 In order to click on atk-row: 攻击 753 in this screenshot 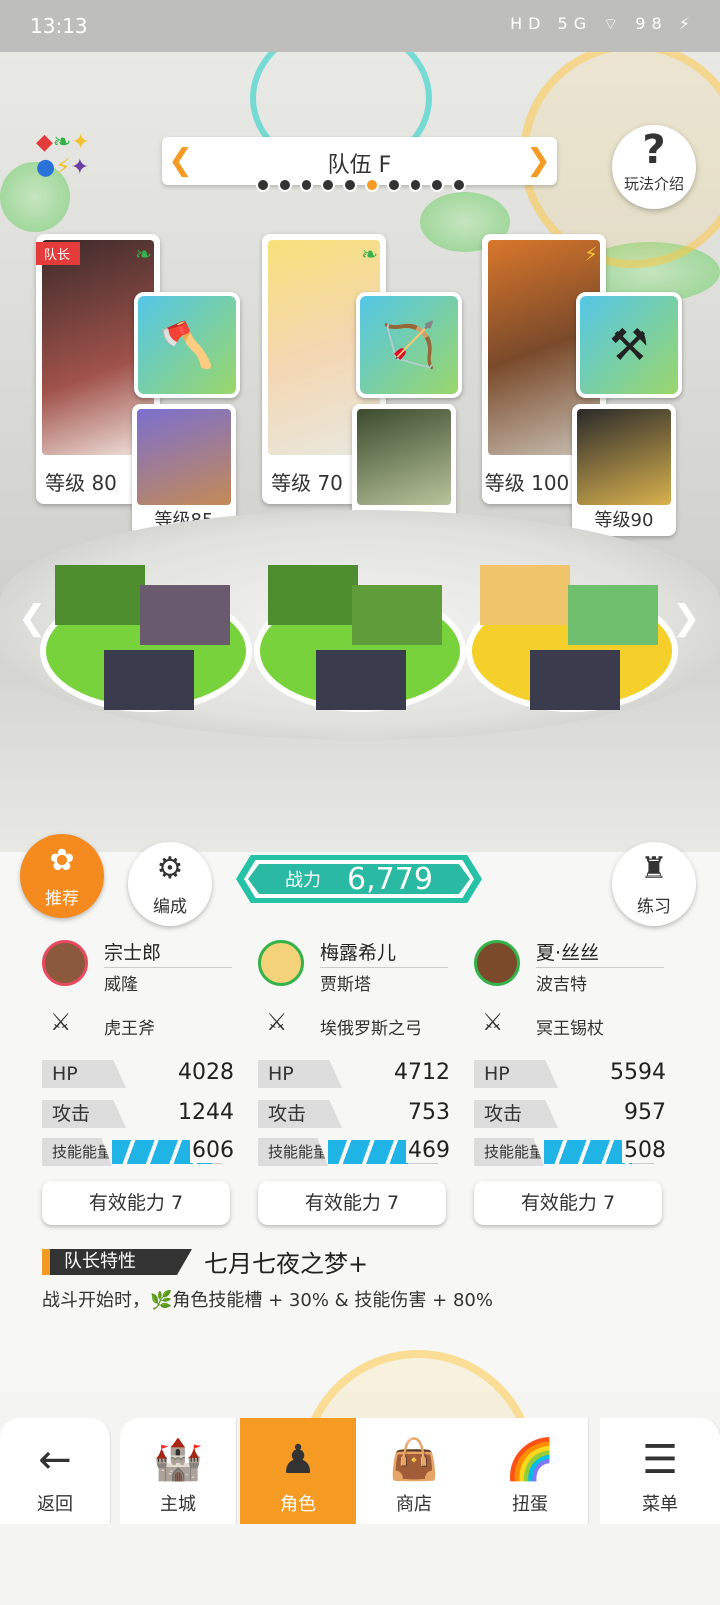, I will do `click(354, 1115)`.